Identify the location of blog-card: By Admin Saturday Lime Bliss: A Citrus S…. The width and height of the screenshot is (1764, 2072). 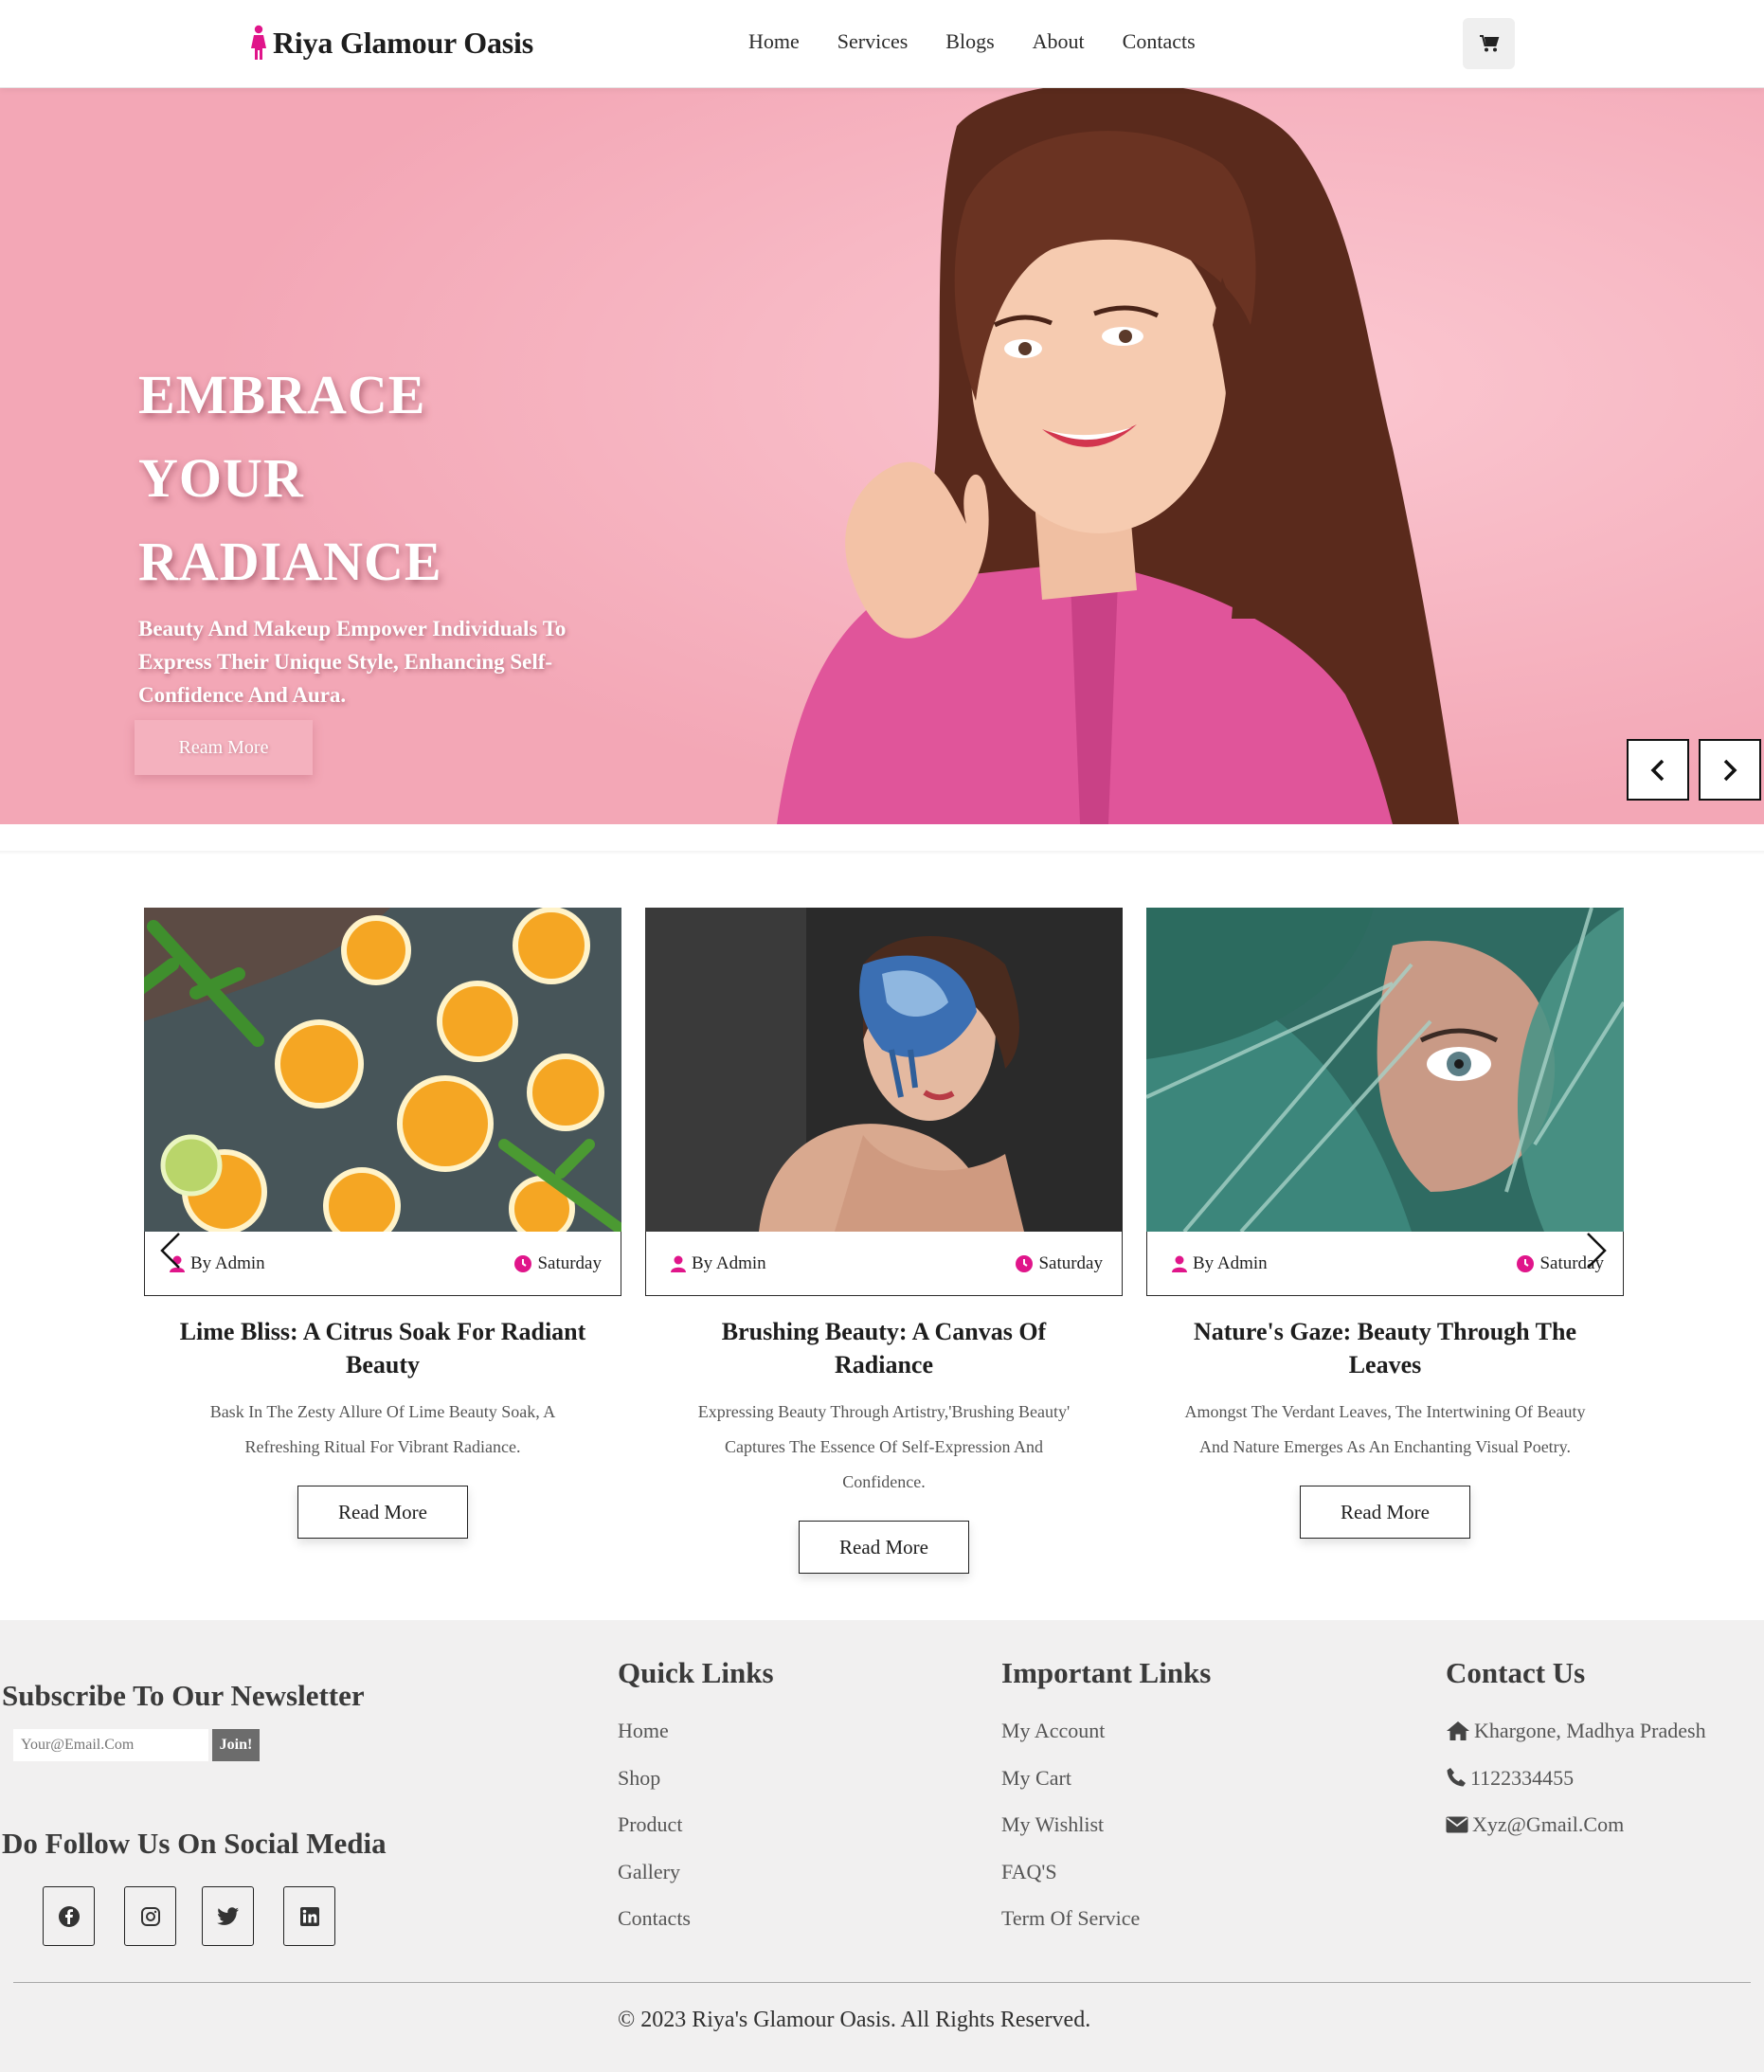
(382, 1223).